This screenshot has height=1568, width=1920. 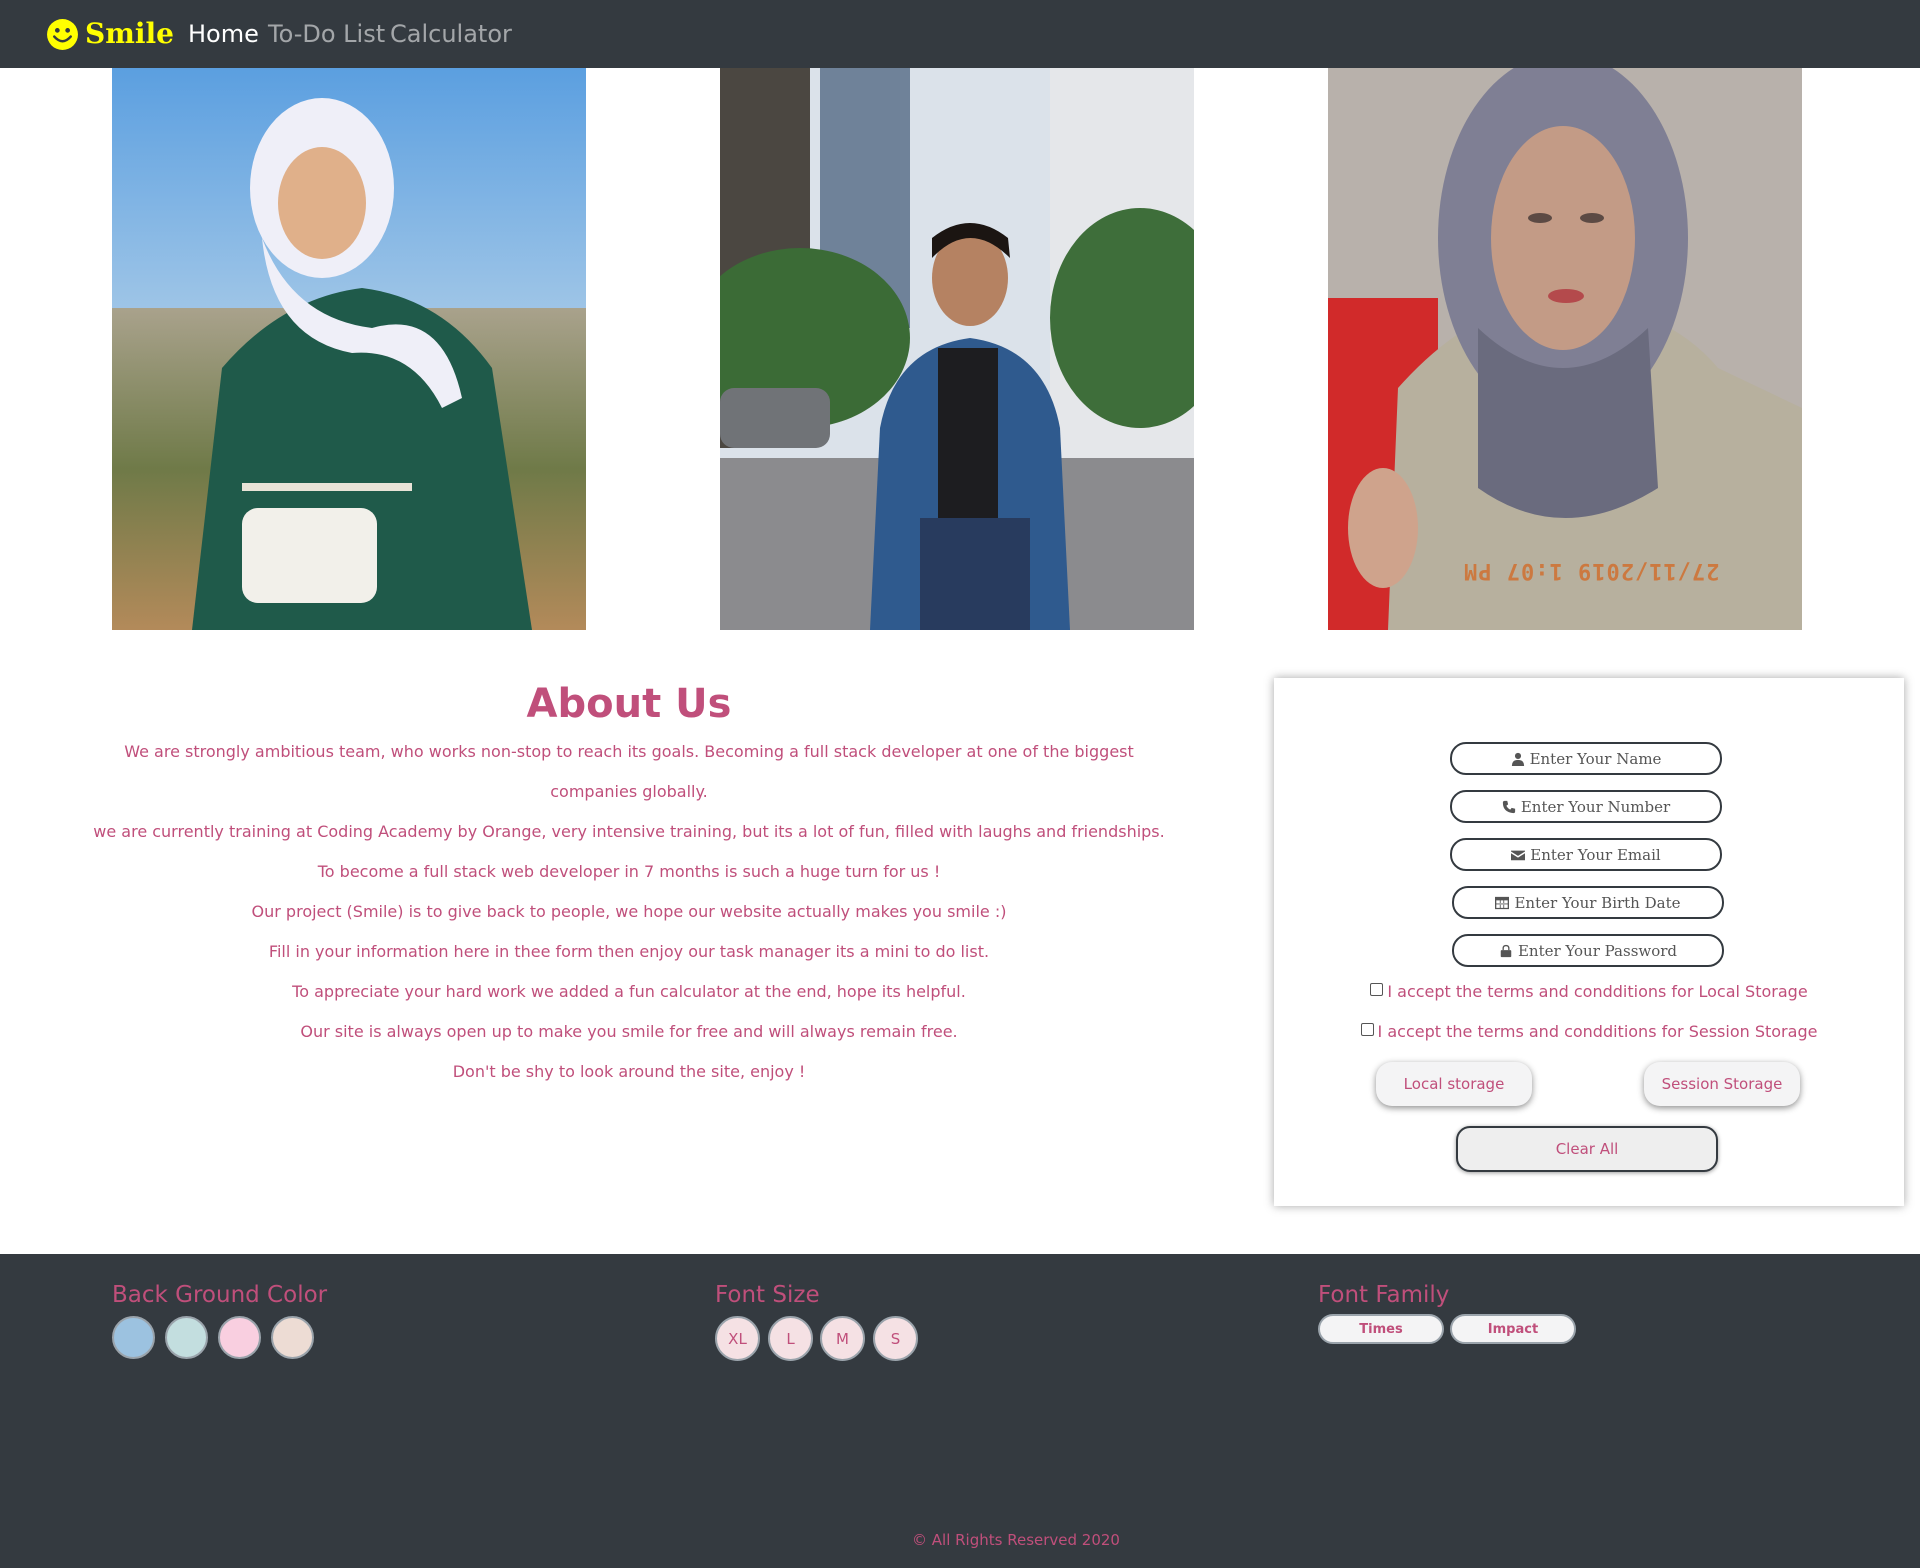 I want to click on name-input: Enter Your Name, so click(x=1586, y=758).